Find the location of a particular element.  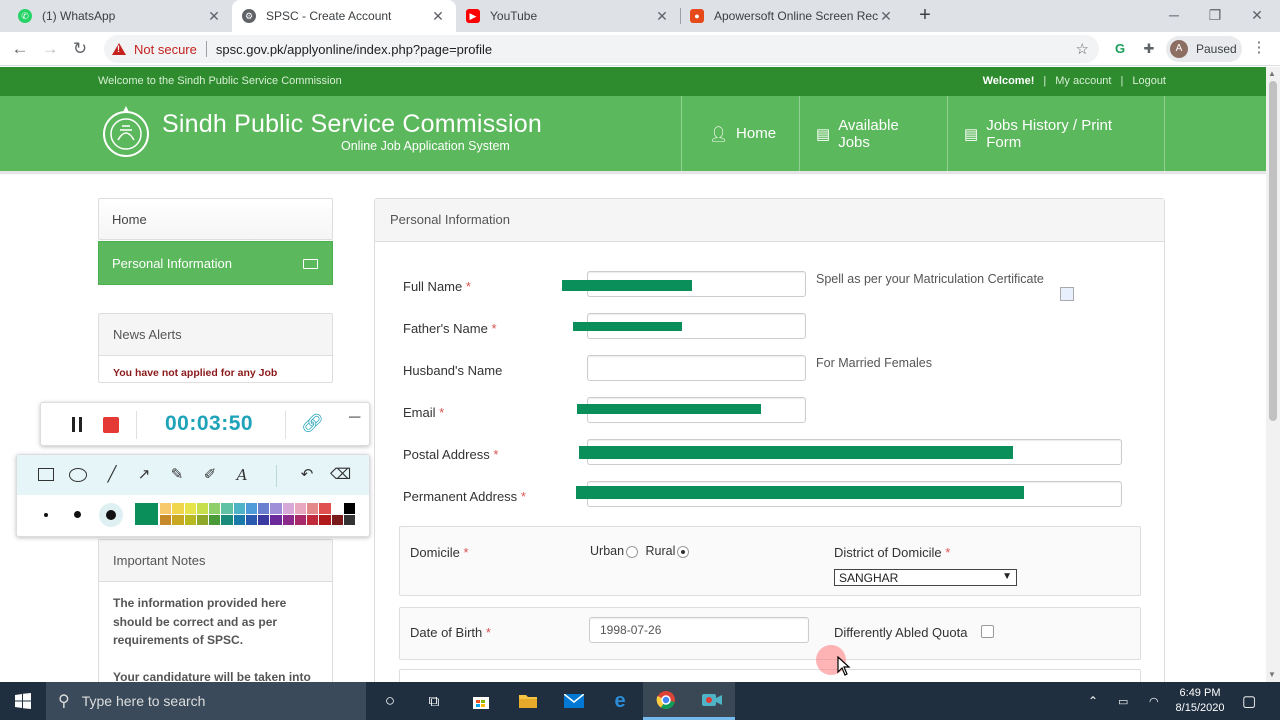

edge-icon: e is located at coordinates (620, 701).